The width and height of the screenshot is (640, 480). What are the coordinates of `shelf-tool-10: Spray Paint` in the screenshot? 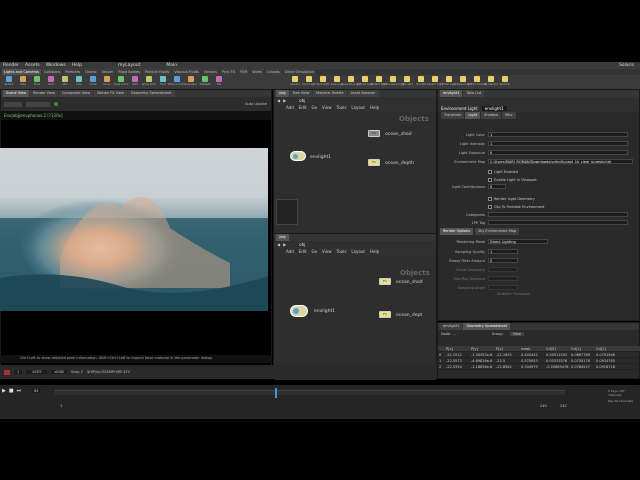 It's located at (149, 82).